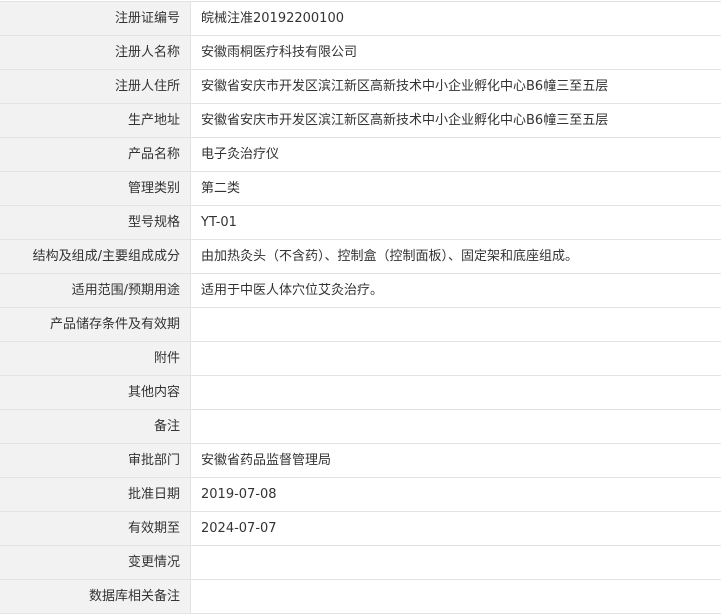  What do you see at coordinates (95, 494) in the screenshot?
I see `field-label: 批准日期` at bounding box center [95, 494].